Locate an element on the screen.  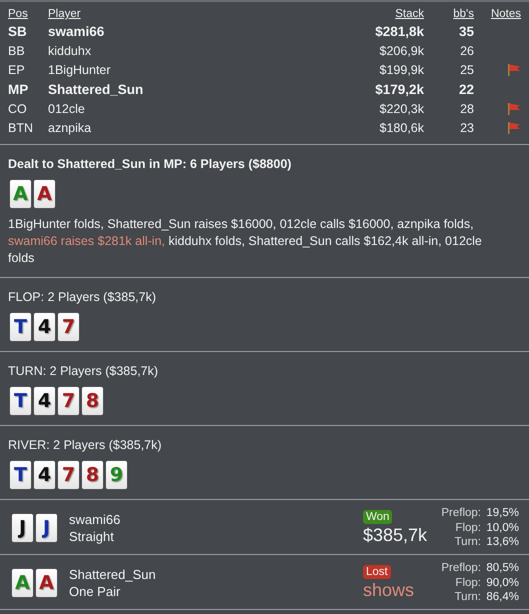
hand-name: One Pair is located at coordinates (95, 591).